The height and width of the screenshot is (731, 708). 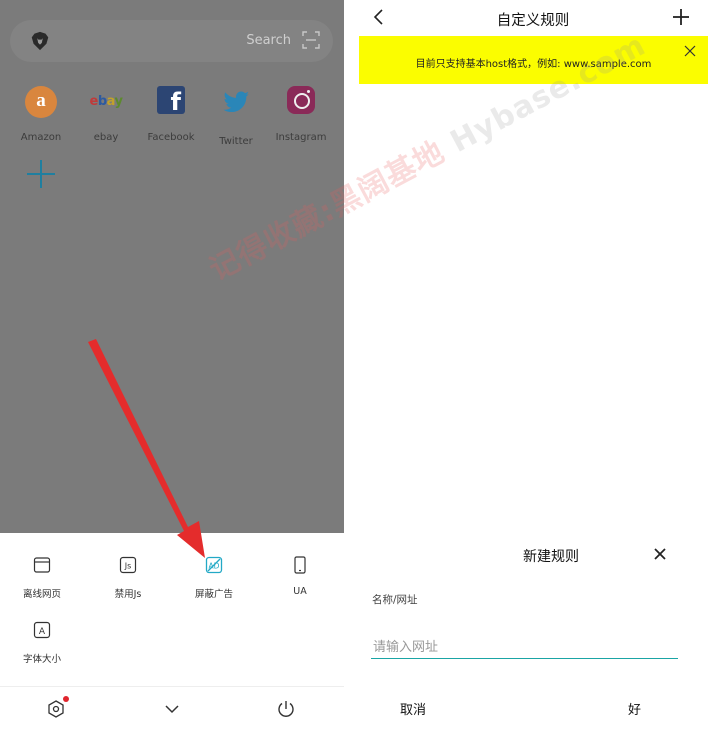 I want to click on ok-button: 好, so click(x=634, y=708).